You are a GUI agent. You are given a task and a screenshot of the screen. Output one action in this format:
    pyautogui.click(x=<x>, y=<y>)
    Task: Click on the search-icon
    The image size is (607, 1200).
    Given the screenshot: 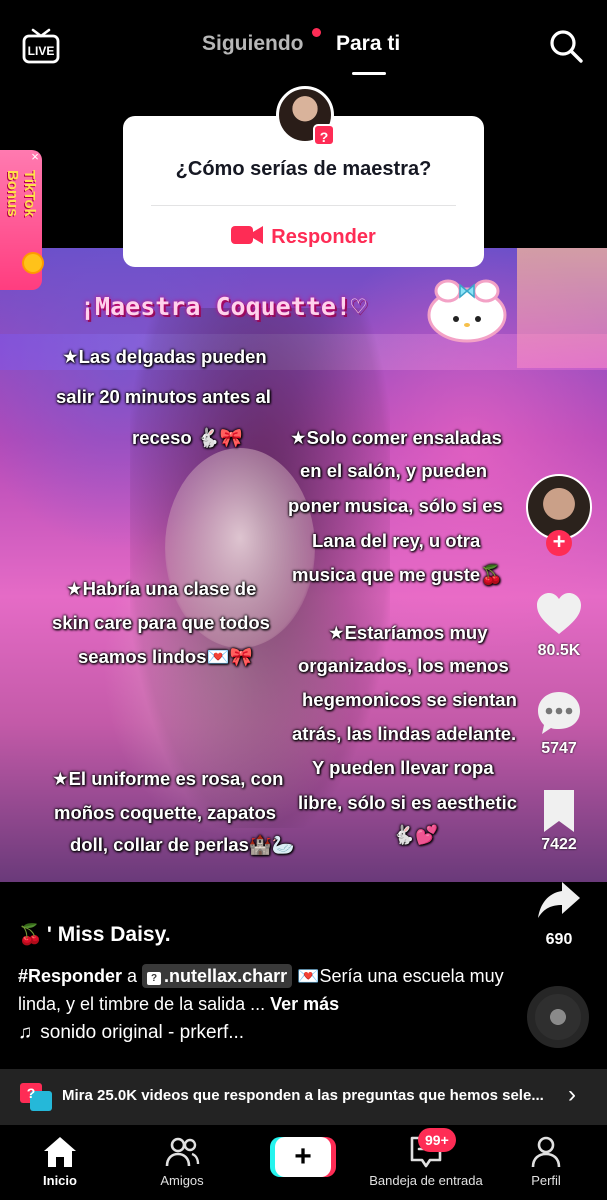 What is the action you would take?
    pyautogui.click(x=566, y=46)
    